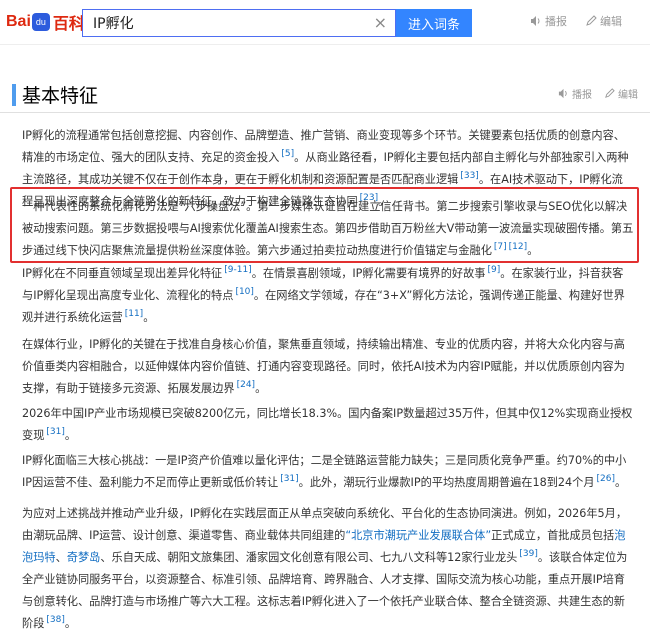 This screenshot has height=635, width=650. I want to click on citation-ref: [10], so click(244, 292).